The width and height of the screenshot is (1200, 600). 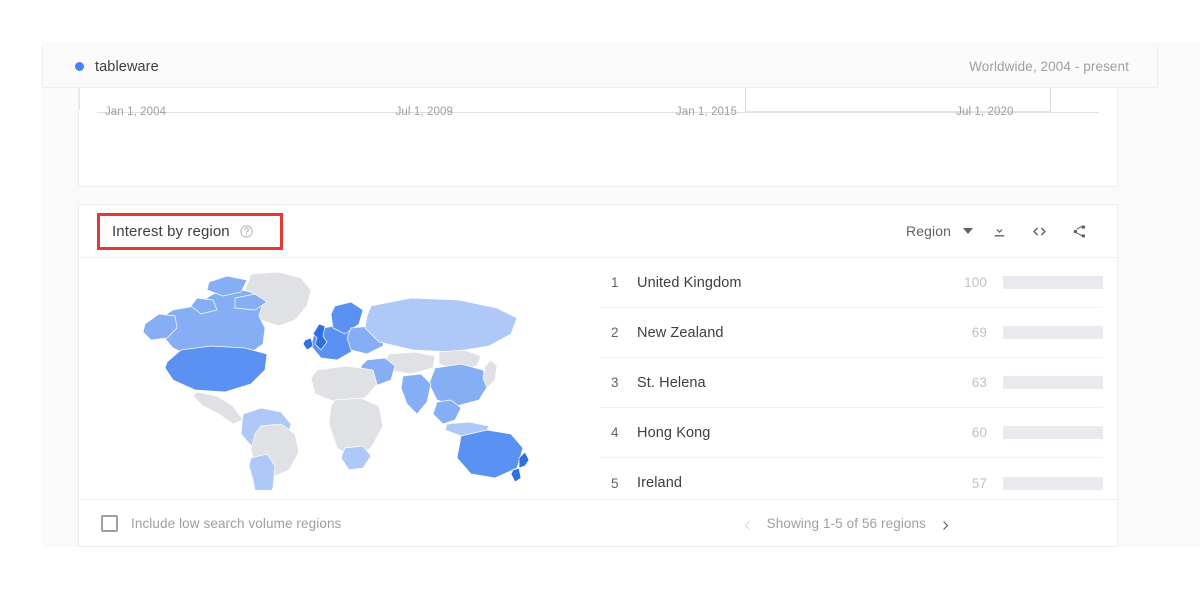 What do you see at coordinates (851, 483) in the screenshot?
I see `region-row: 5 Ireland 57` at bounding box center [851, 483].